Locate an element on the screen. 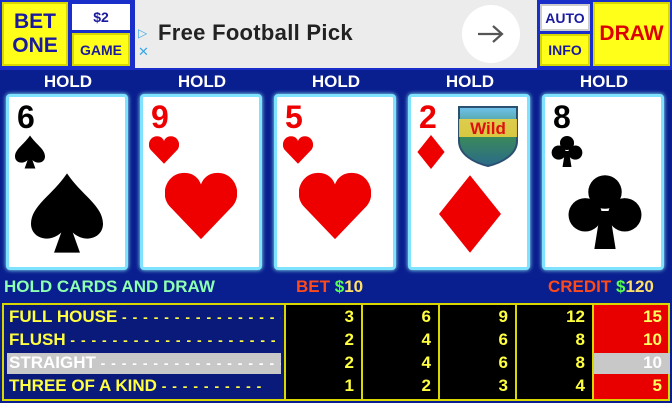 The width and height of the screenshot is (672, 403). paytable-column-1: 3 2 2 1 is located at coordinates (322, 352).